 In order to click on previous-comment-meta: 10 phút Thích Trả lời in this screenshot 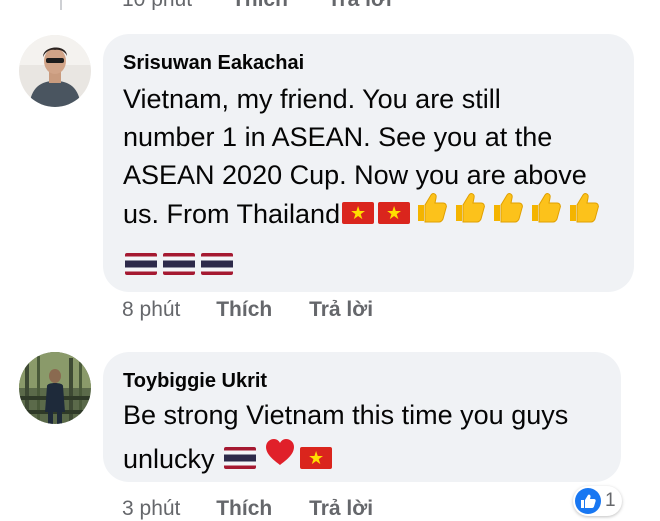, I will do `click(274, 5)`.